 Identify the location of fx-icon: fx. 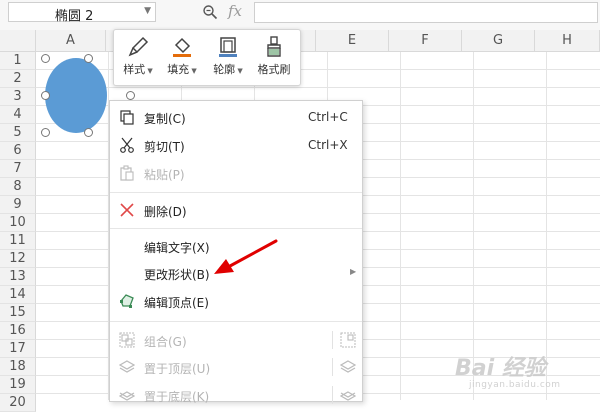
(235, 11).